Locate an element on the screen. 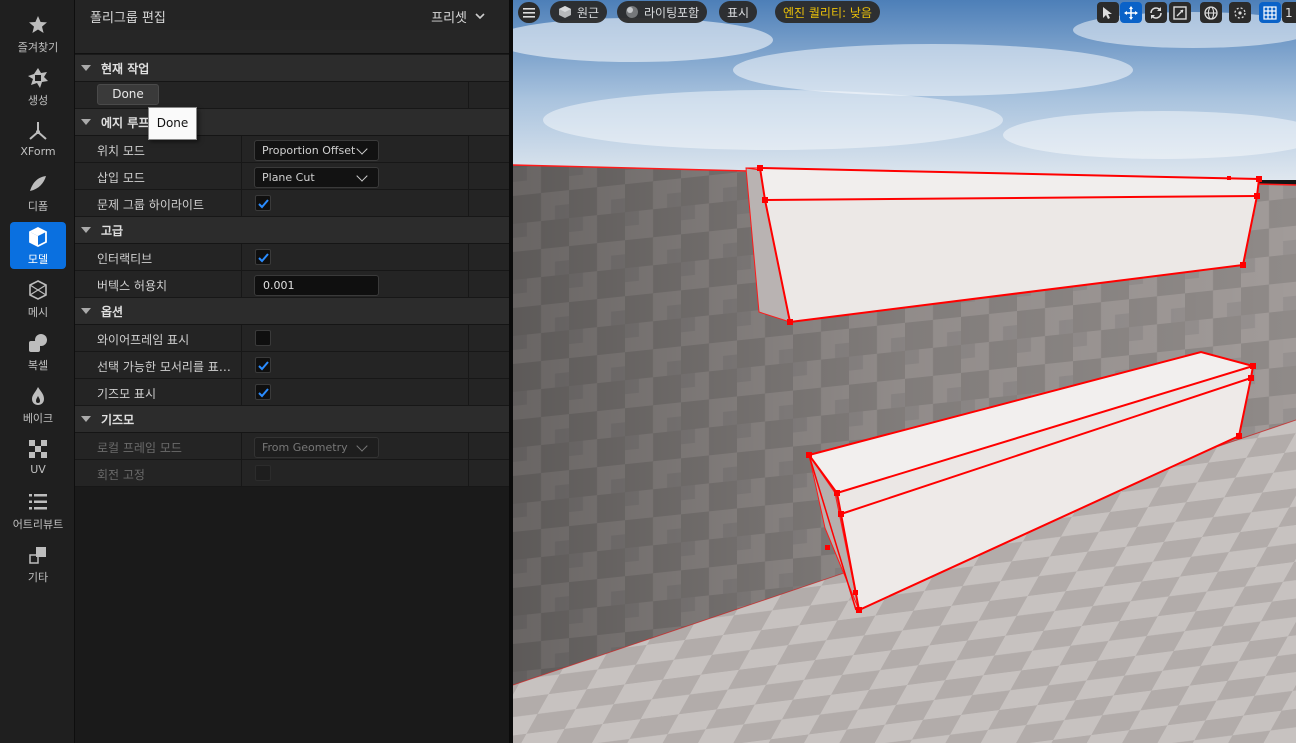 The image size is (1296, 743). row-position-mode: 위치 모드 Proportion Offset is located at coordinates (292, 149).